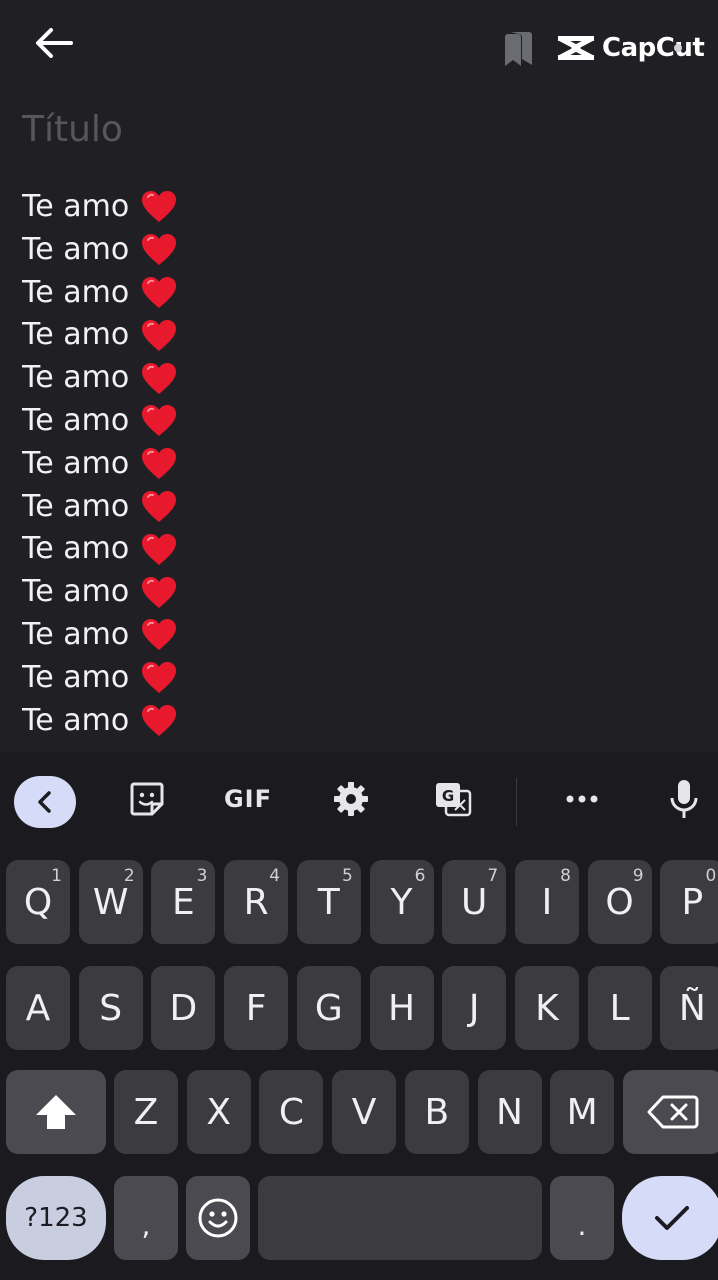  I want to click on key-q: Q1, so click(38, 902).